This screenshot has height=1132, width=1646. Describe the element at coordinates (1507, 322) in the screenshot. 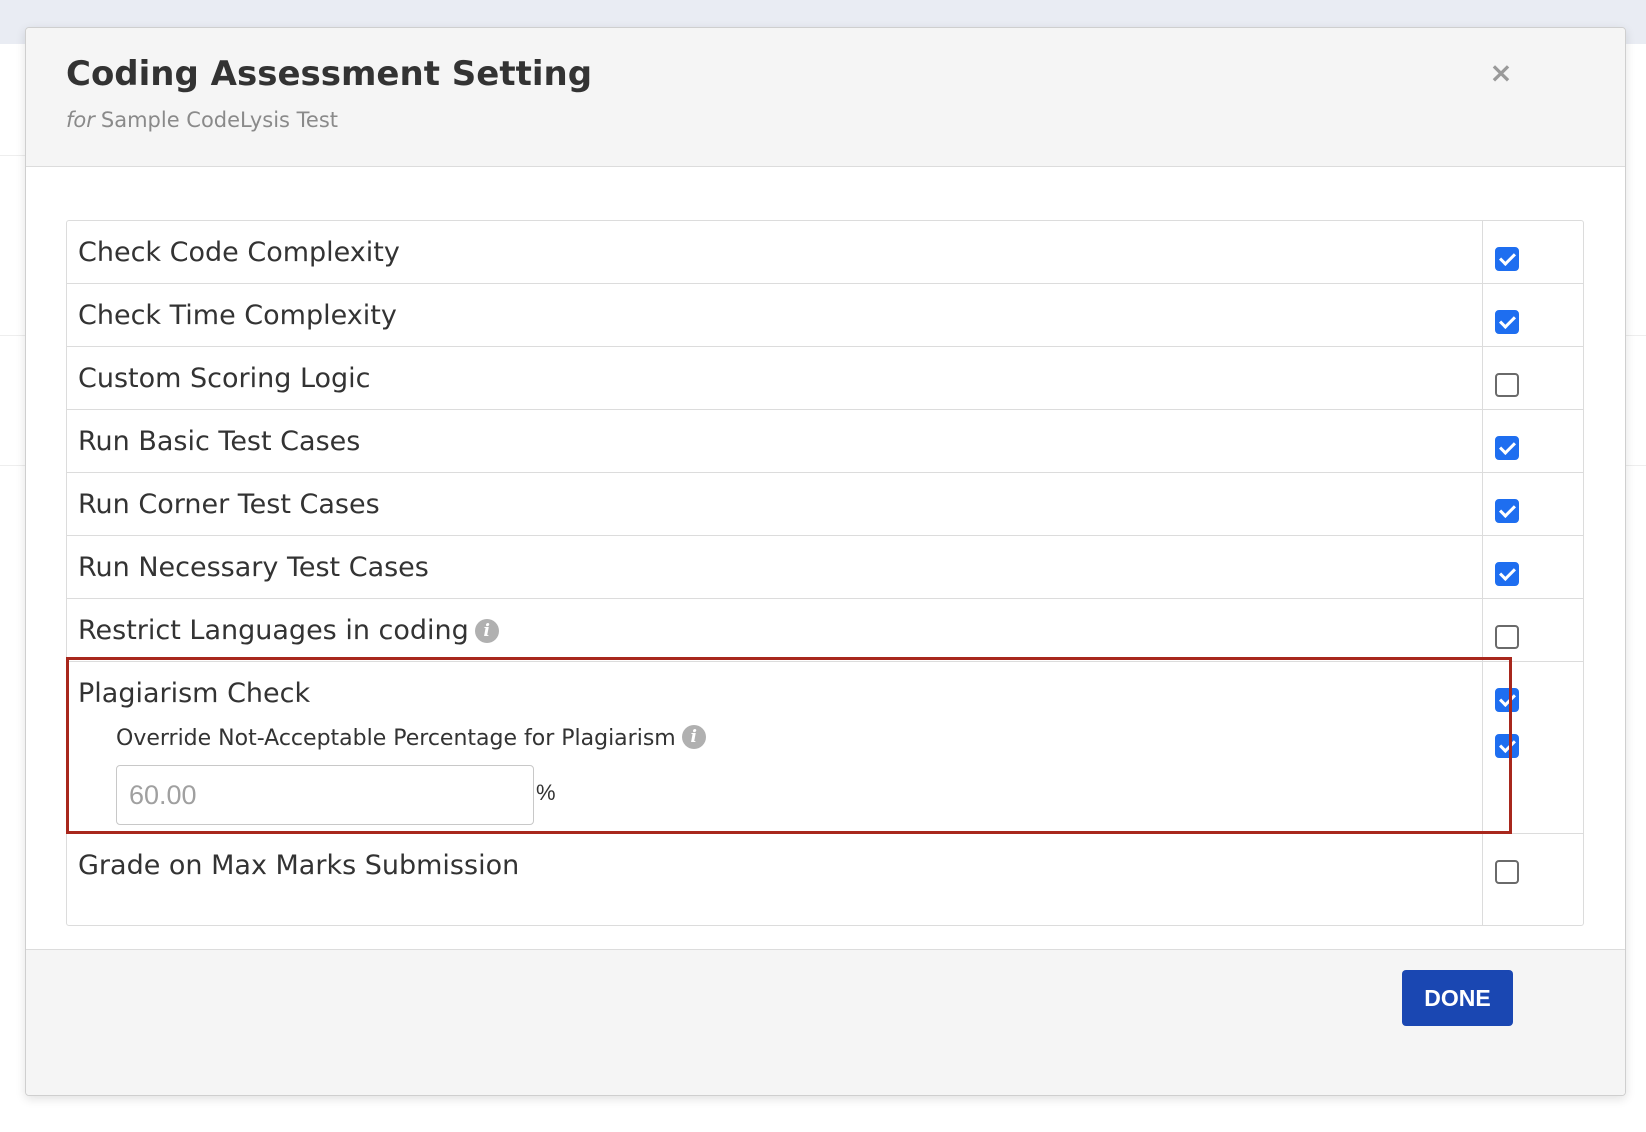

I see `check-time-complexity-checkbox` at that location.